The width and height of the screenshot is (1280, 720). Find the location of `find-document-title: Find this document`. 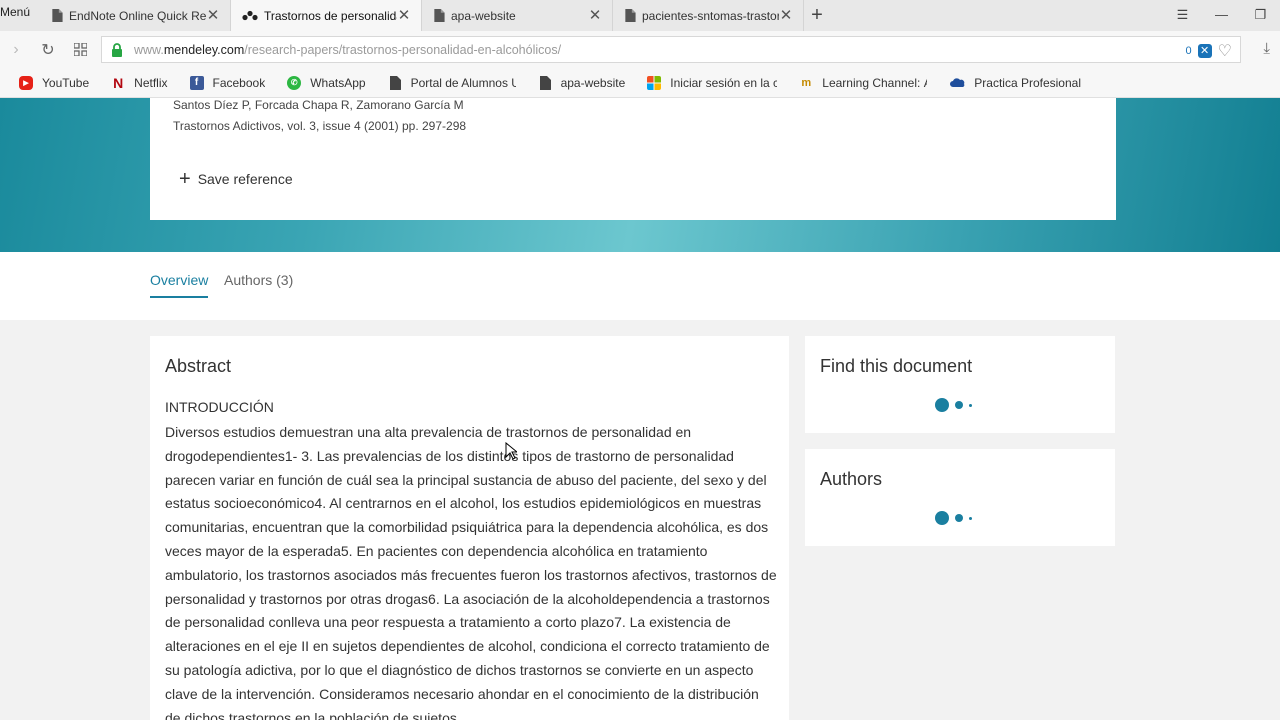

find-document-title: Find this document is located at coordinates (896, 366).